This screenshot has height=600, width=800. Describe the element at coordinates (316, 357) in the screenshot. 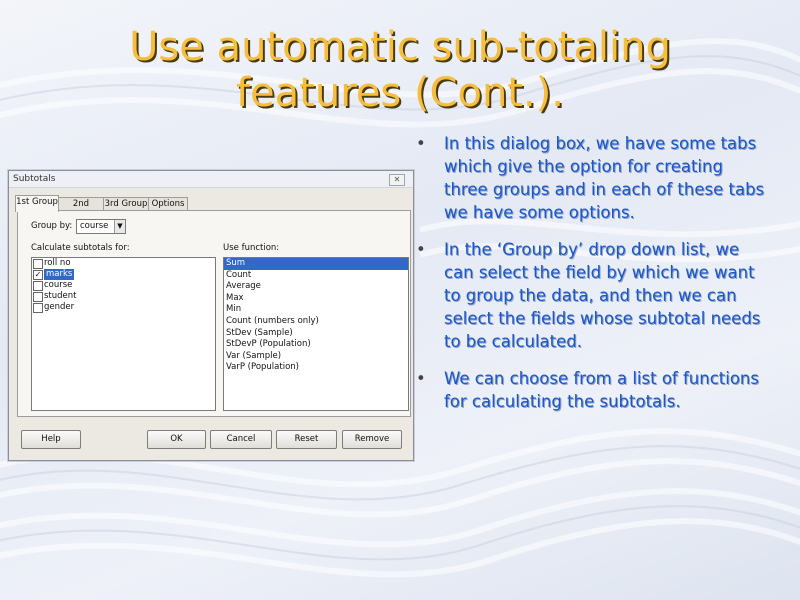

I see `function-item-var: Var (Sample)` at that location.